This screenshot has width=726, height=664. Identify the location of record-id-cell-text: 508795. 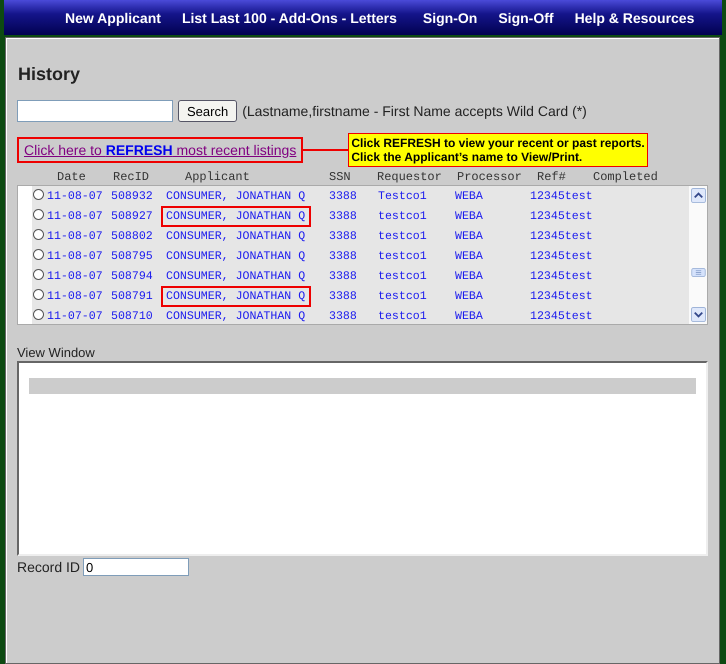
(132, 256).